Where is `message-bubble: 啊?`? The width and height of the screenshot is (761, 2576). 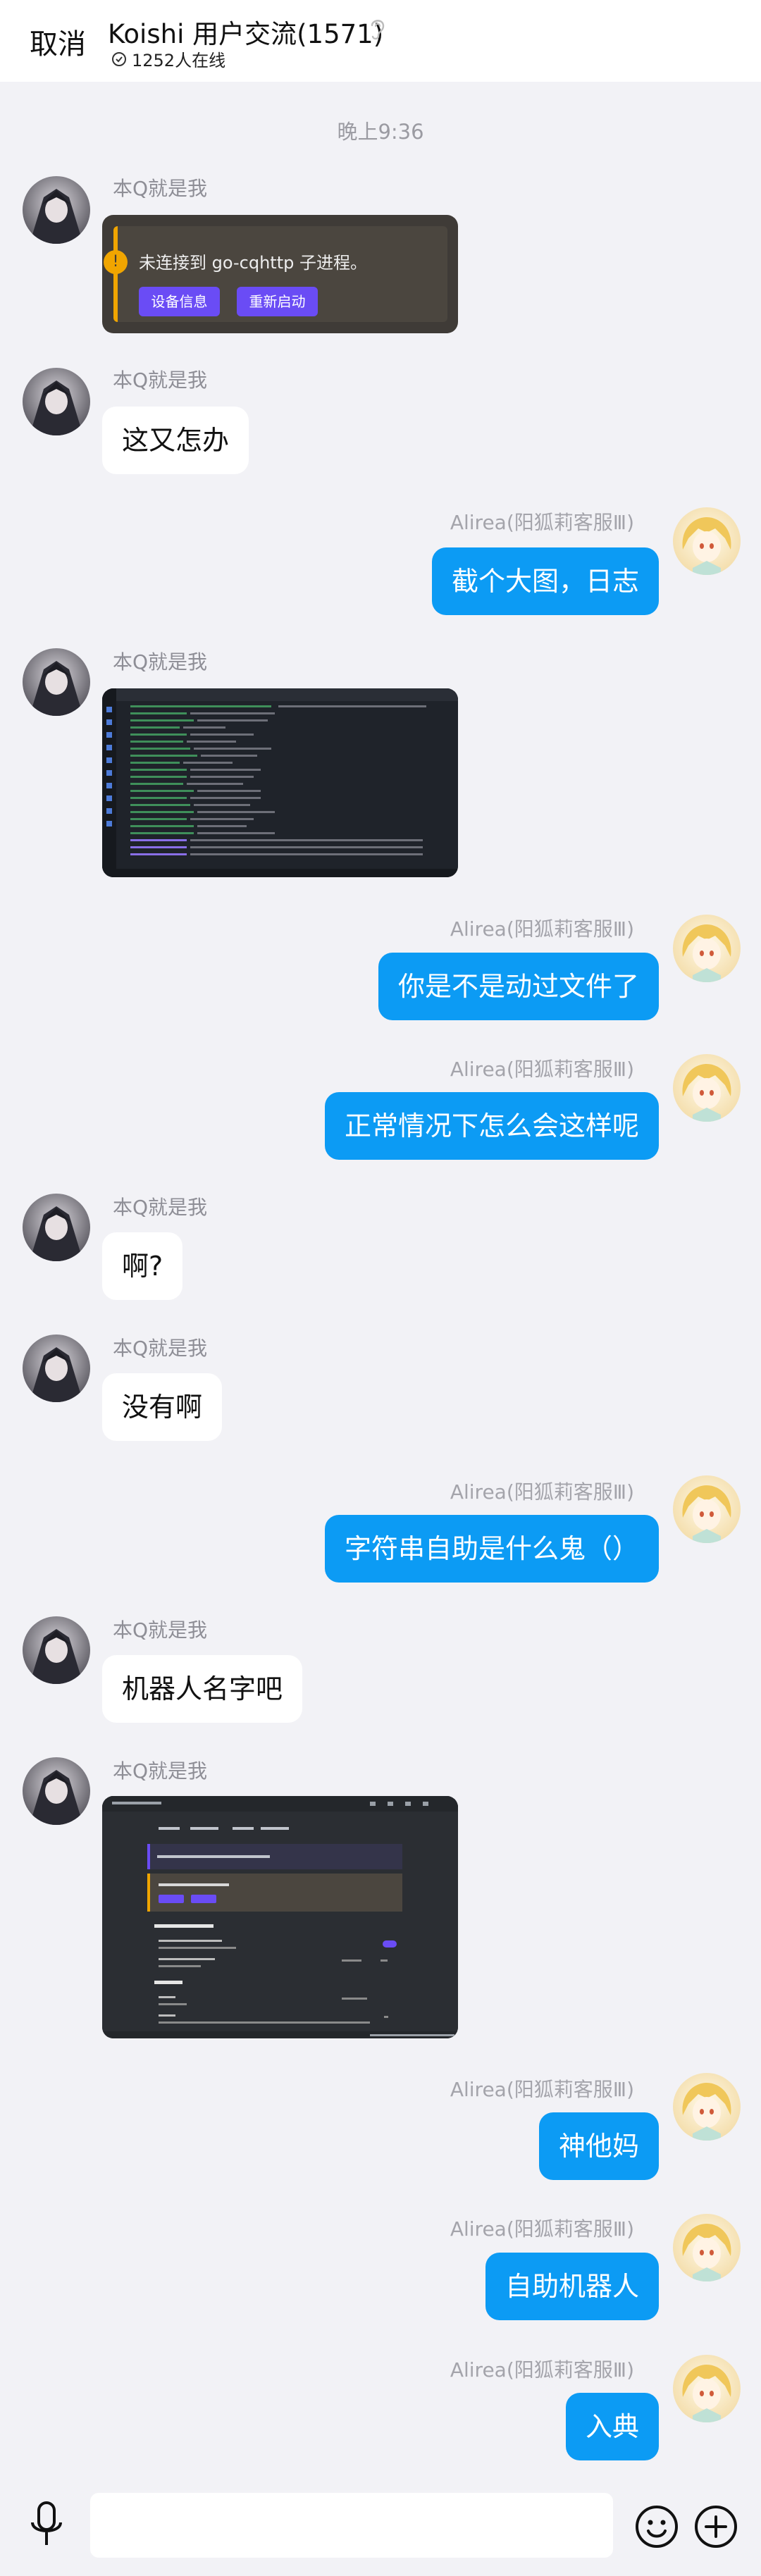
message-bubble: 啊? is located at coordinates (142, 1266).